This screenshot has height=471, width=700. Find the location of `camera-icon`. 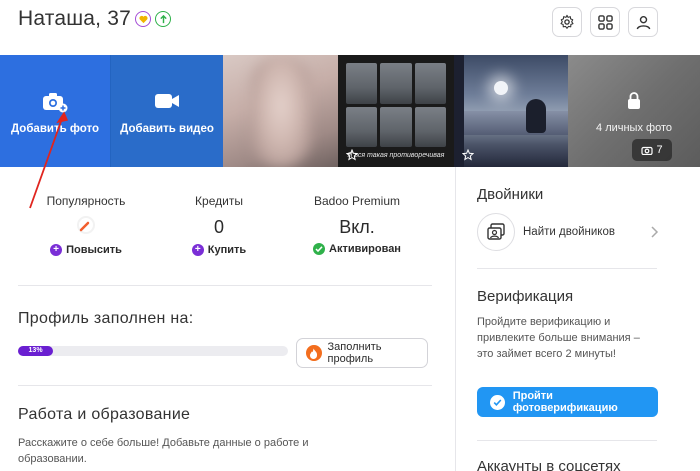

camera-icon is located at coordinates (647, 150).